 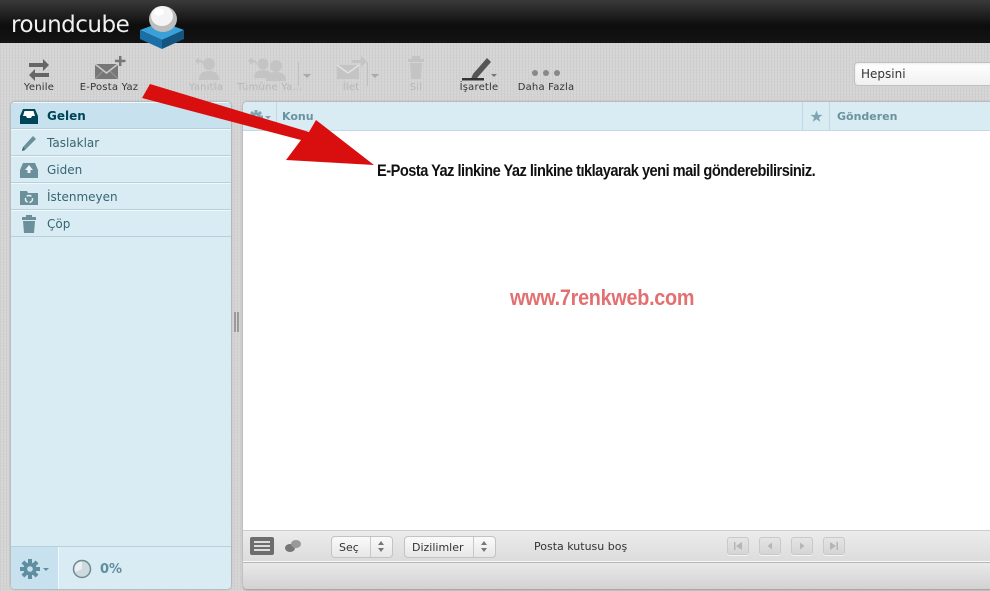 What do you see at coordinates (581, 546) in the screenshot?
I see `message-count: Posta kutusu boş` at bounding box center [581, 546].